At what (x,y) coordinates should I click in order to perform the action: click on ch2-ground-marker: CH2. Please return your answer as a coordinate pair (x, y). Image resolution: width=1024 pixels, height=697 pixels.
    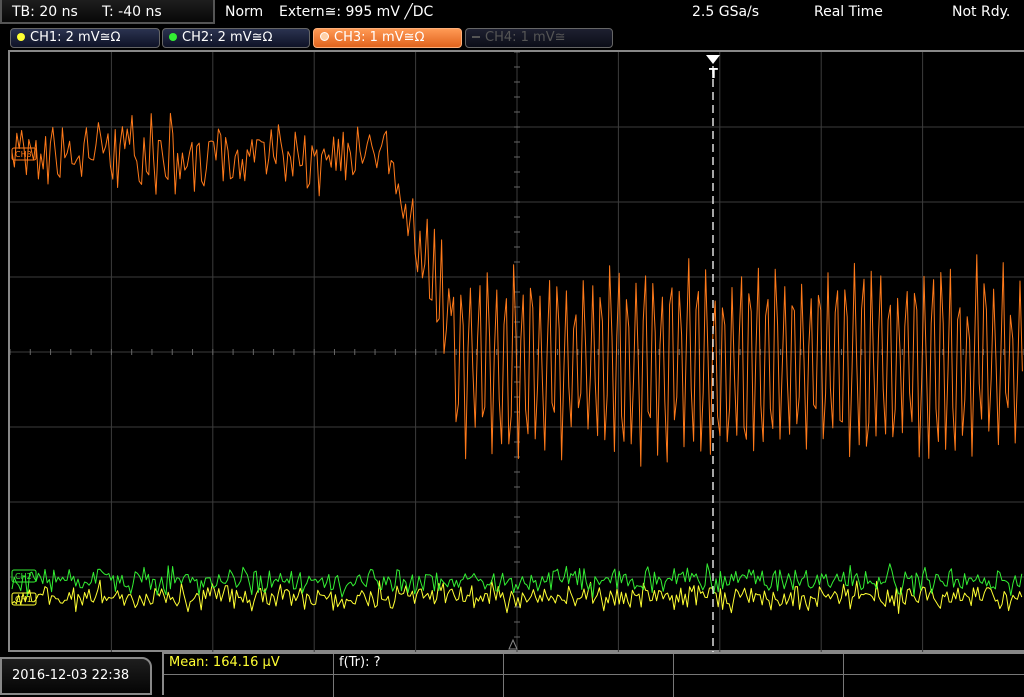
    Looking at the image, I should click on (24, 576).